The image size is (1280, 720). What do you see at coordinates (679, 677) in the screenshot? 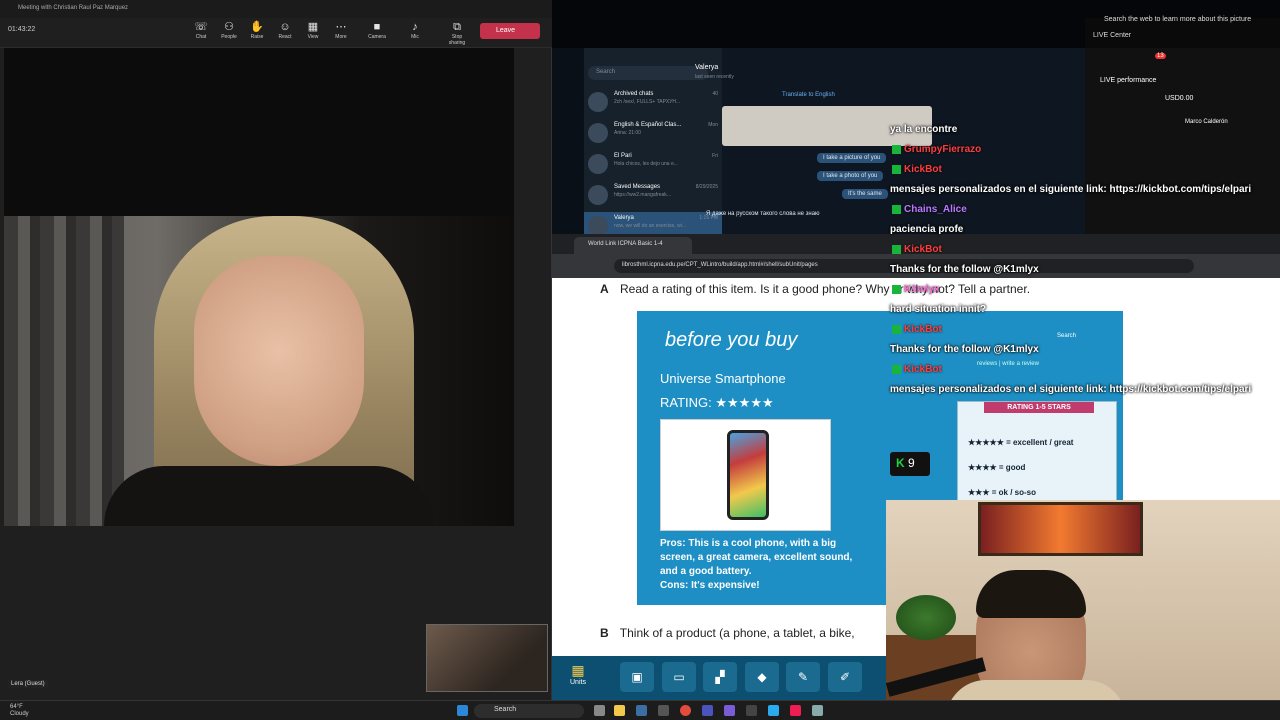
I see `tool-2: ▭` at bounding box center [679, 677].